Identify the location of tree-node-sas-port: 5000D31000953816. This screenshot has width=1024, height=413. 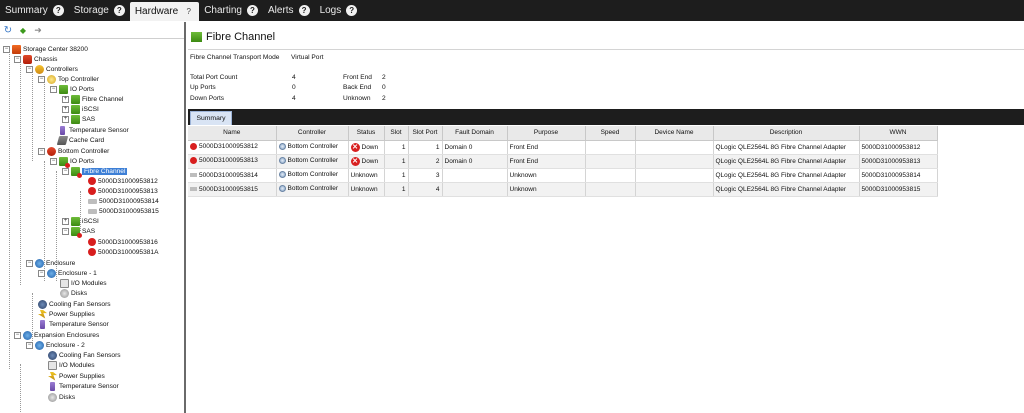
(123, 242).